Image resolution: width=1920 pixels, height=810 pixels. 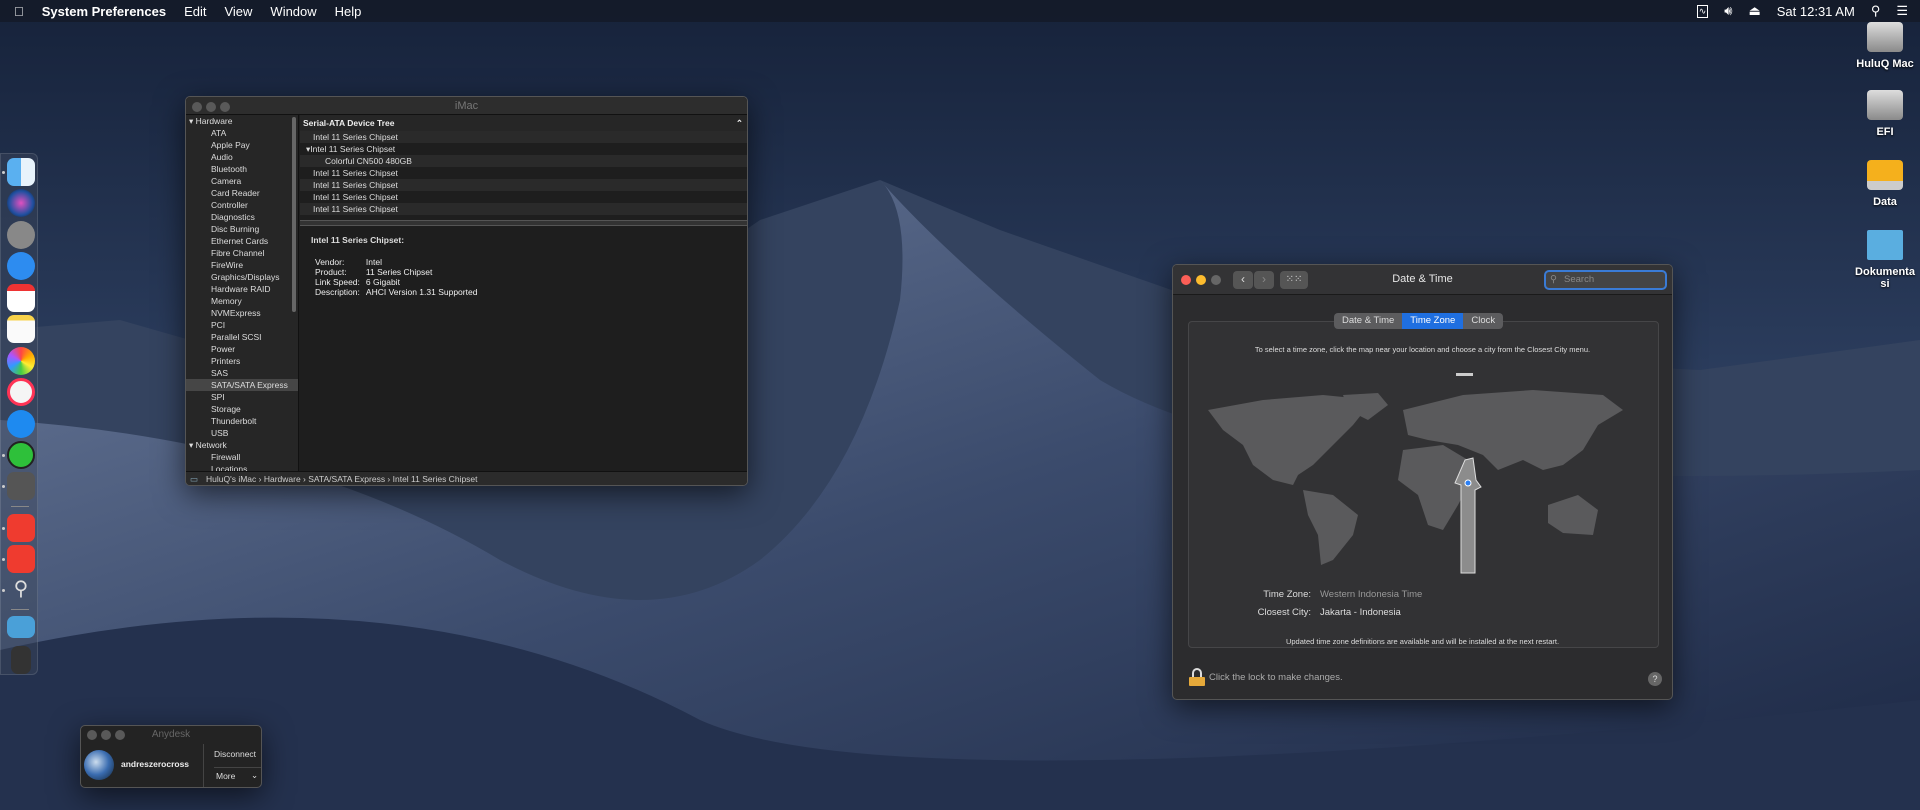 I want to click on sidebar-item: PCI, so click(x=242, y=325).